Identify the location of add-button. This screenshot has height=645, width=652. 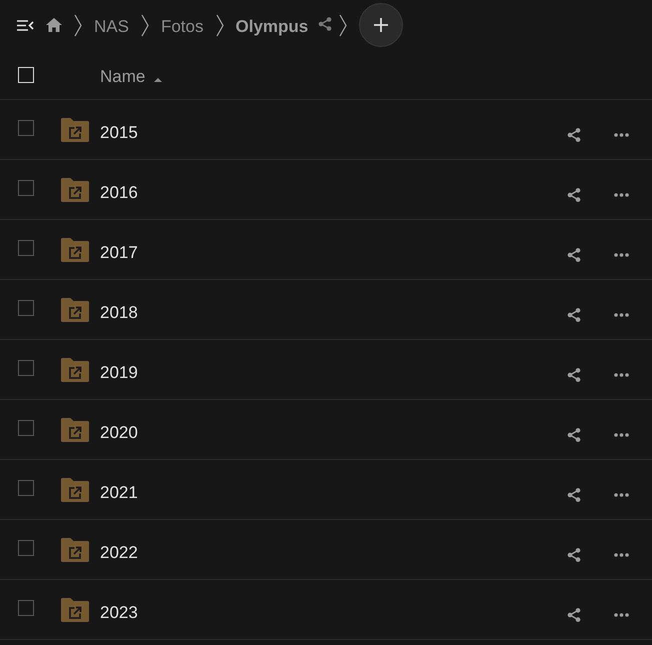
(381, 25).